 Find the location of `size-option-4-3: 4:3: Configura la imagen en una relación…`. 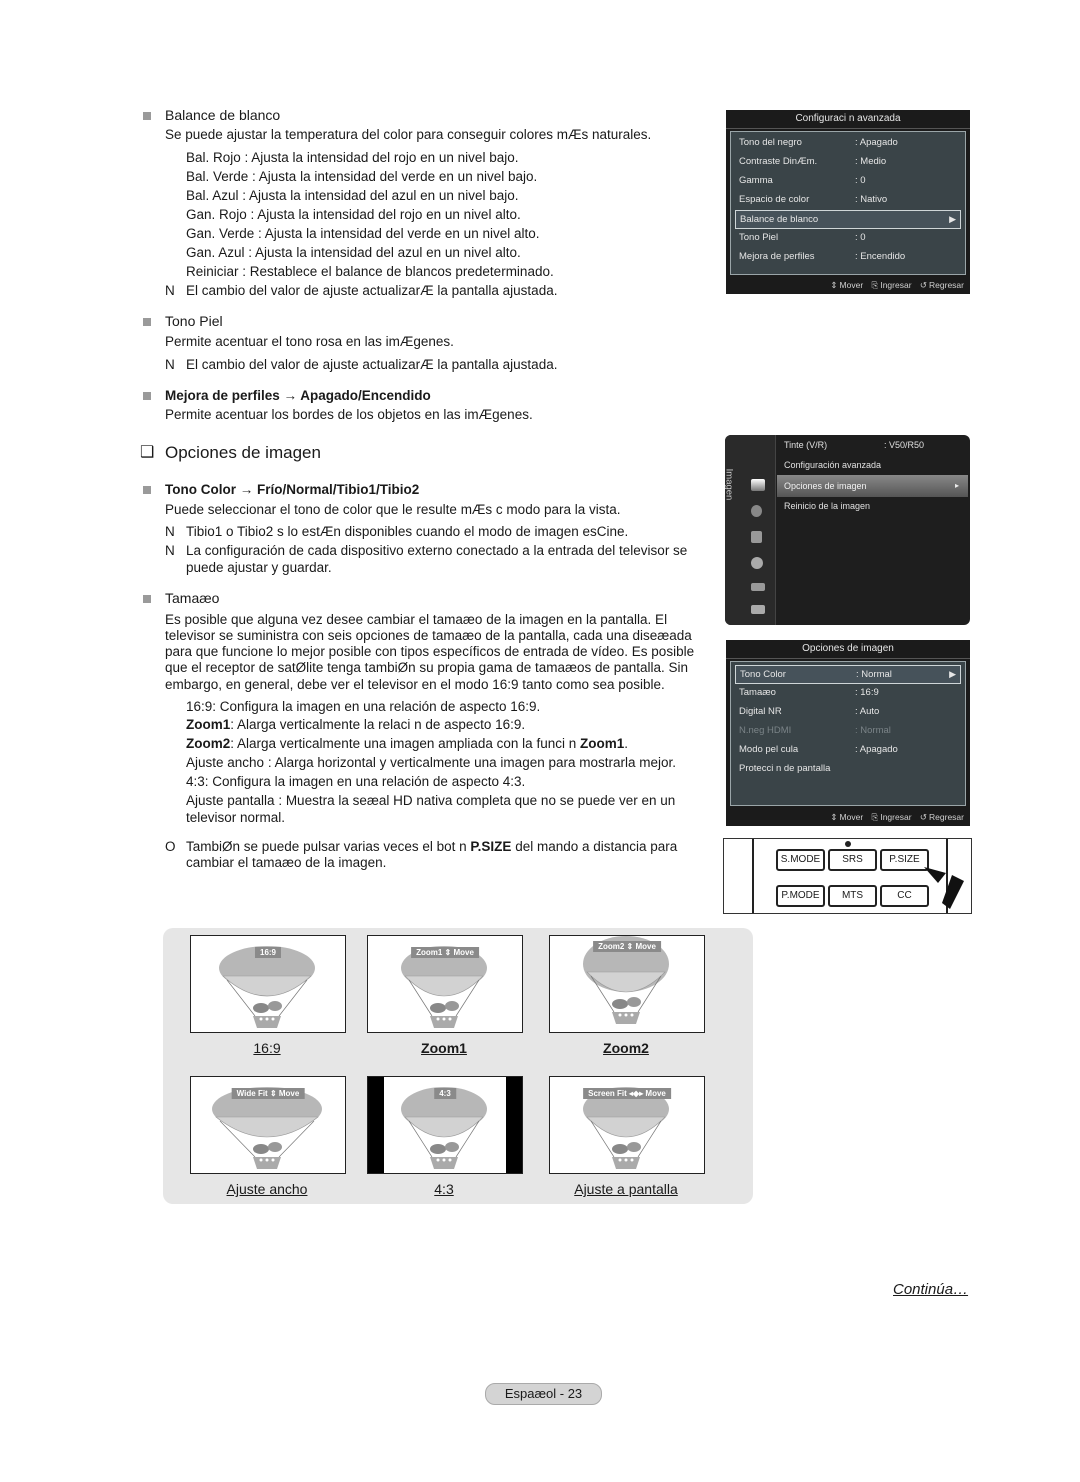

size-option-4-3: 4:3: Configura la imagen en una relación… is located at coordinates (355, 781).